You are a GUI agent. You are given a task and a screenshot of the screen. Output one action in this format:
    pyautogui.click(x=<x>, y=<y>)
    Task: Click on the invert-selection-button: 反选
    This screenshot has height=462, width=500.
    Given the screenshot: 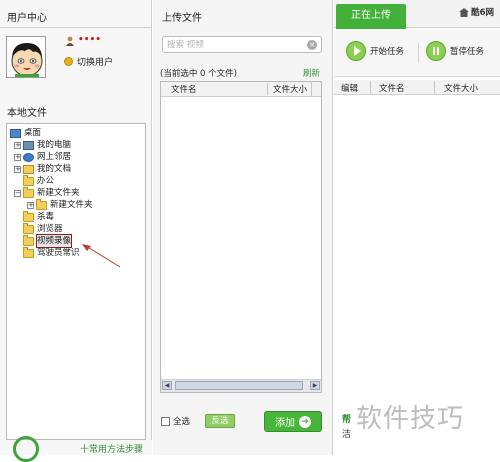 What is the action you would take?
    pyautogui.click(x=220, y=421)
    